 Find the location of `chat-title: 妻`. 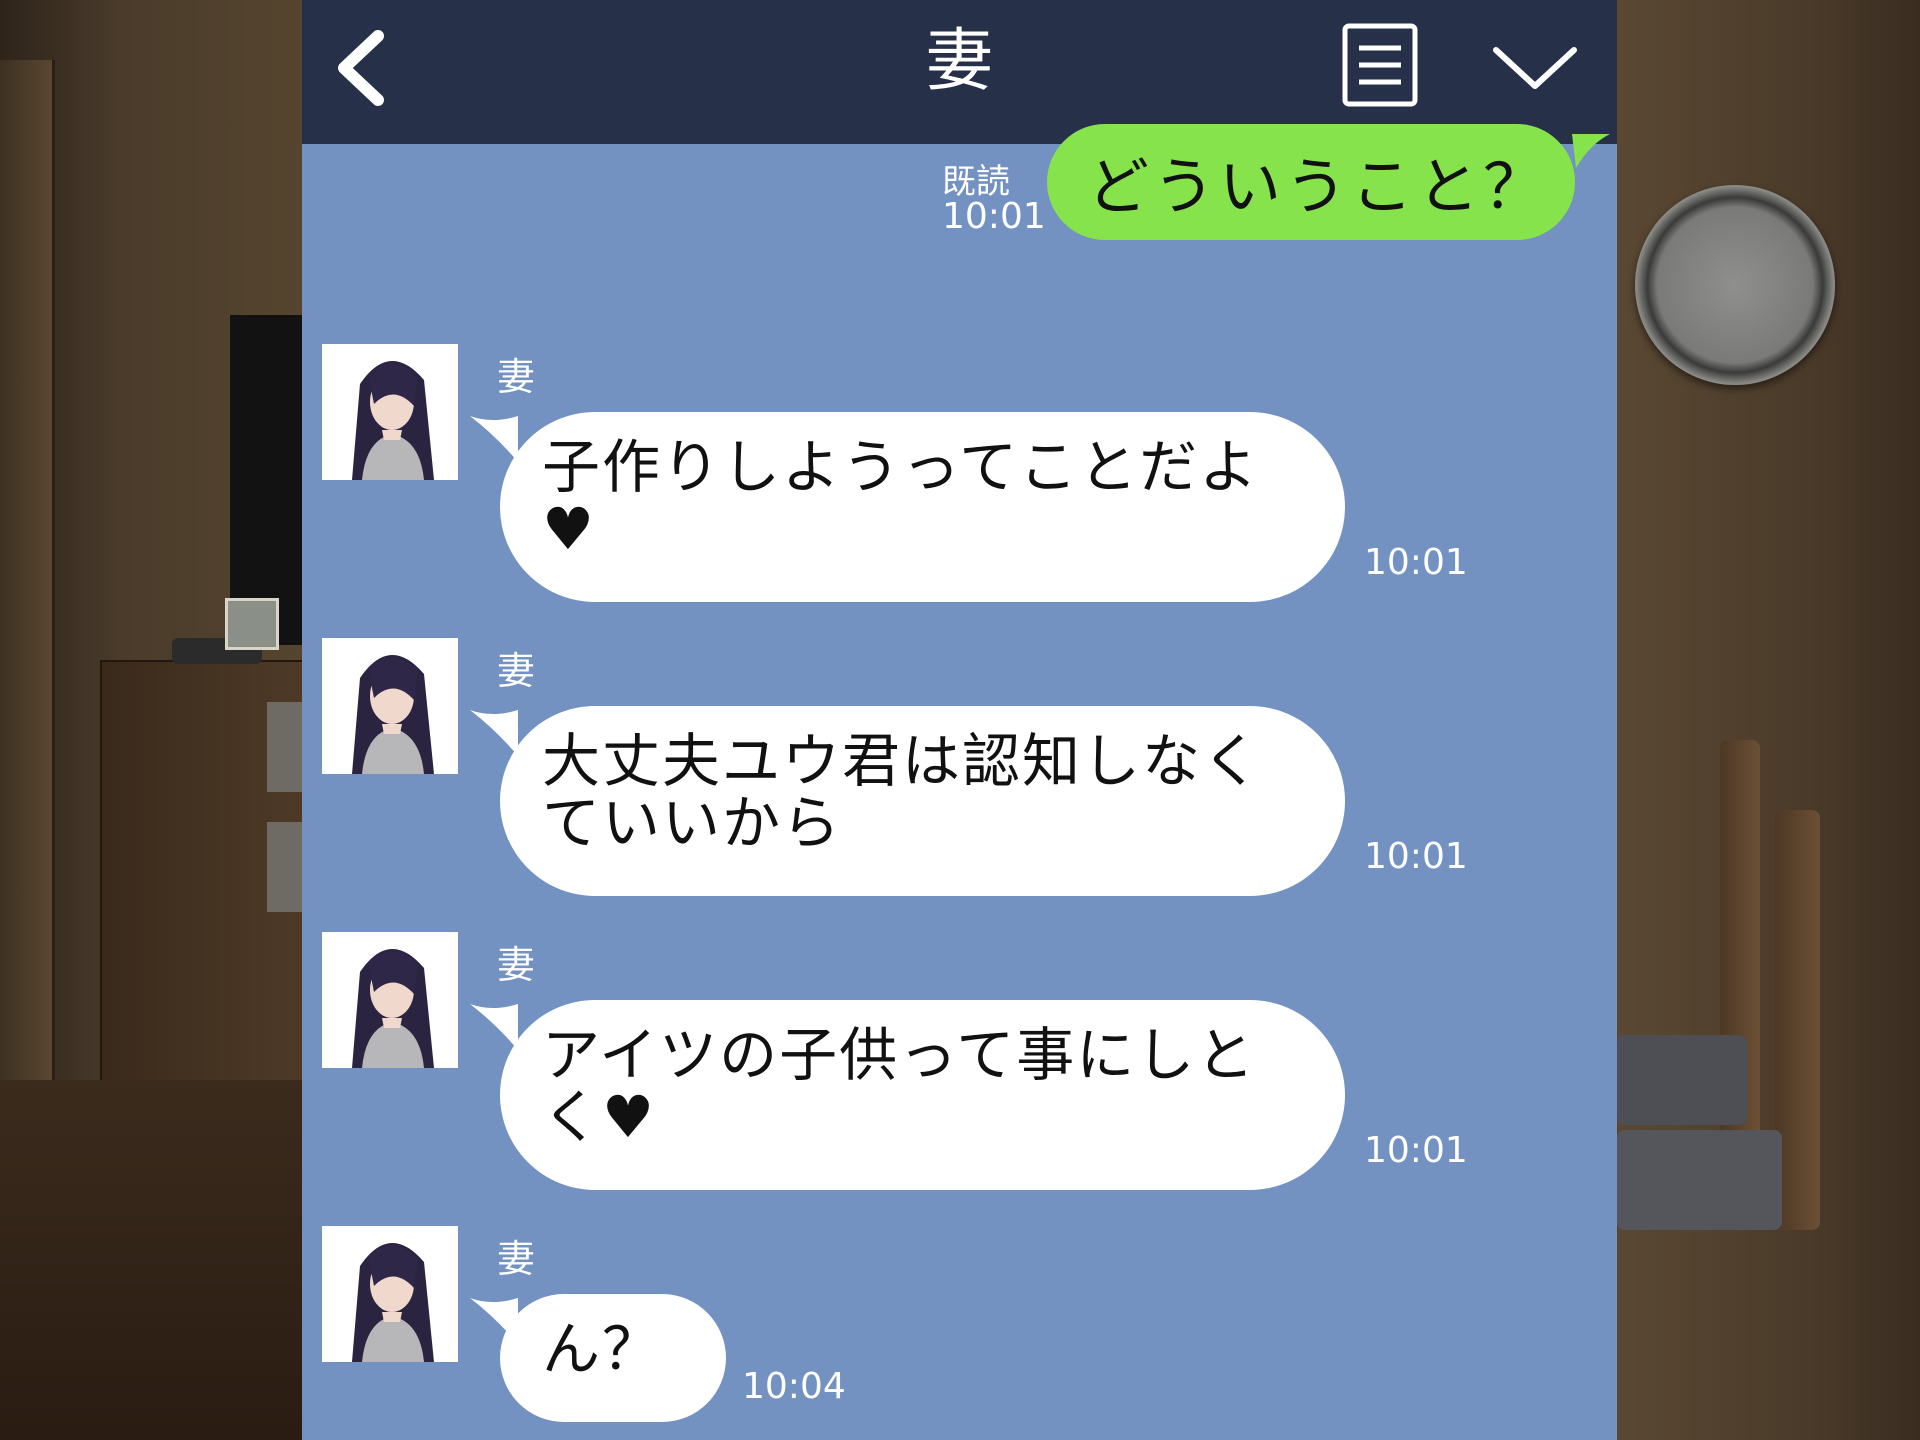

chat-title: 妻 is located at coordinates (959, 61).